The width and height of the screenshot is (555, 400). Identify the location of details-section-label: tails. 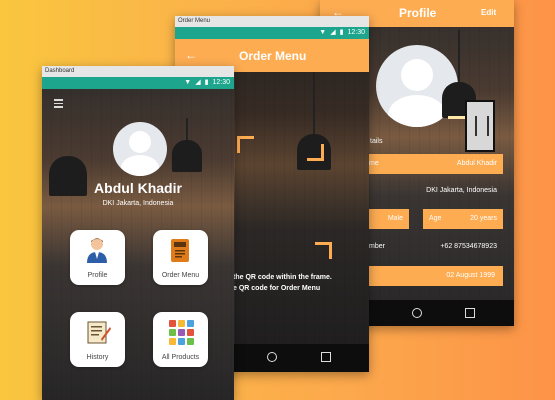
(376, 141).